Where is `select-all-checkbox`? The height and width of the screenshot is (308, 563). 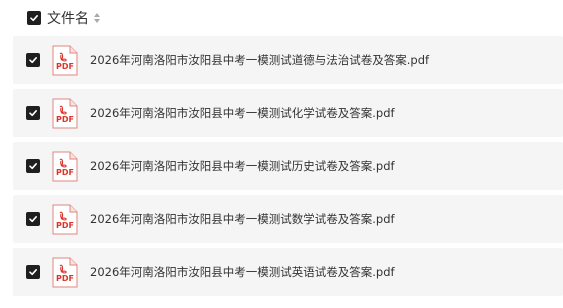
select-all-checkbox is located at coordinates (34, 18).